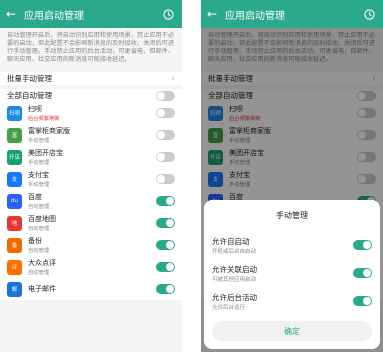  Describe the element at coordinates (229, 307) in the screenshot. I see `dialog-option-sub: 允许后台运行` at that location.